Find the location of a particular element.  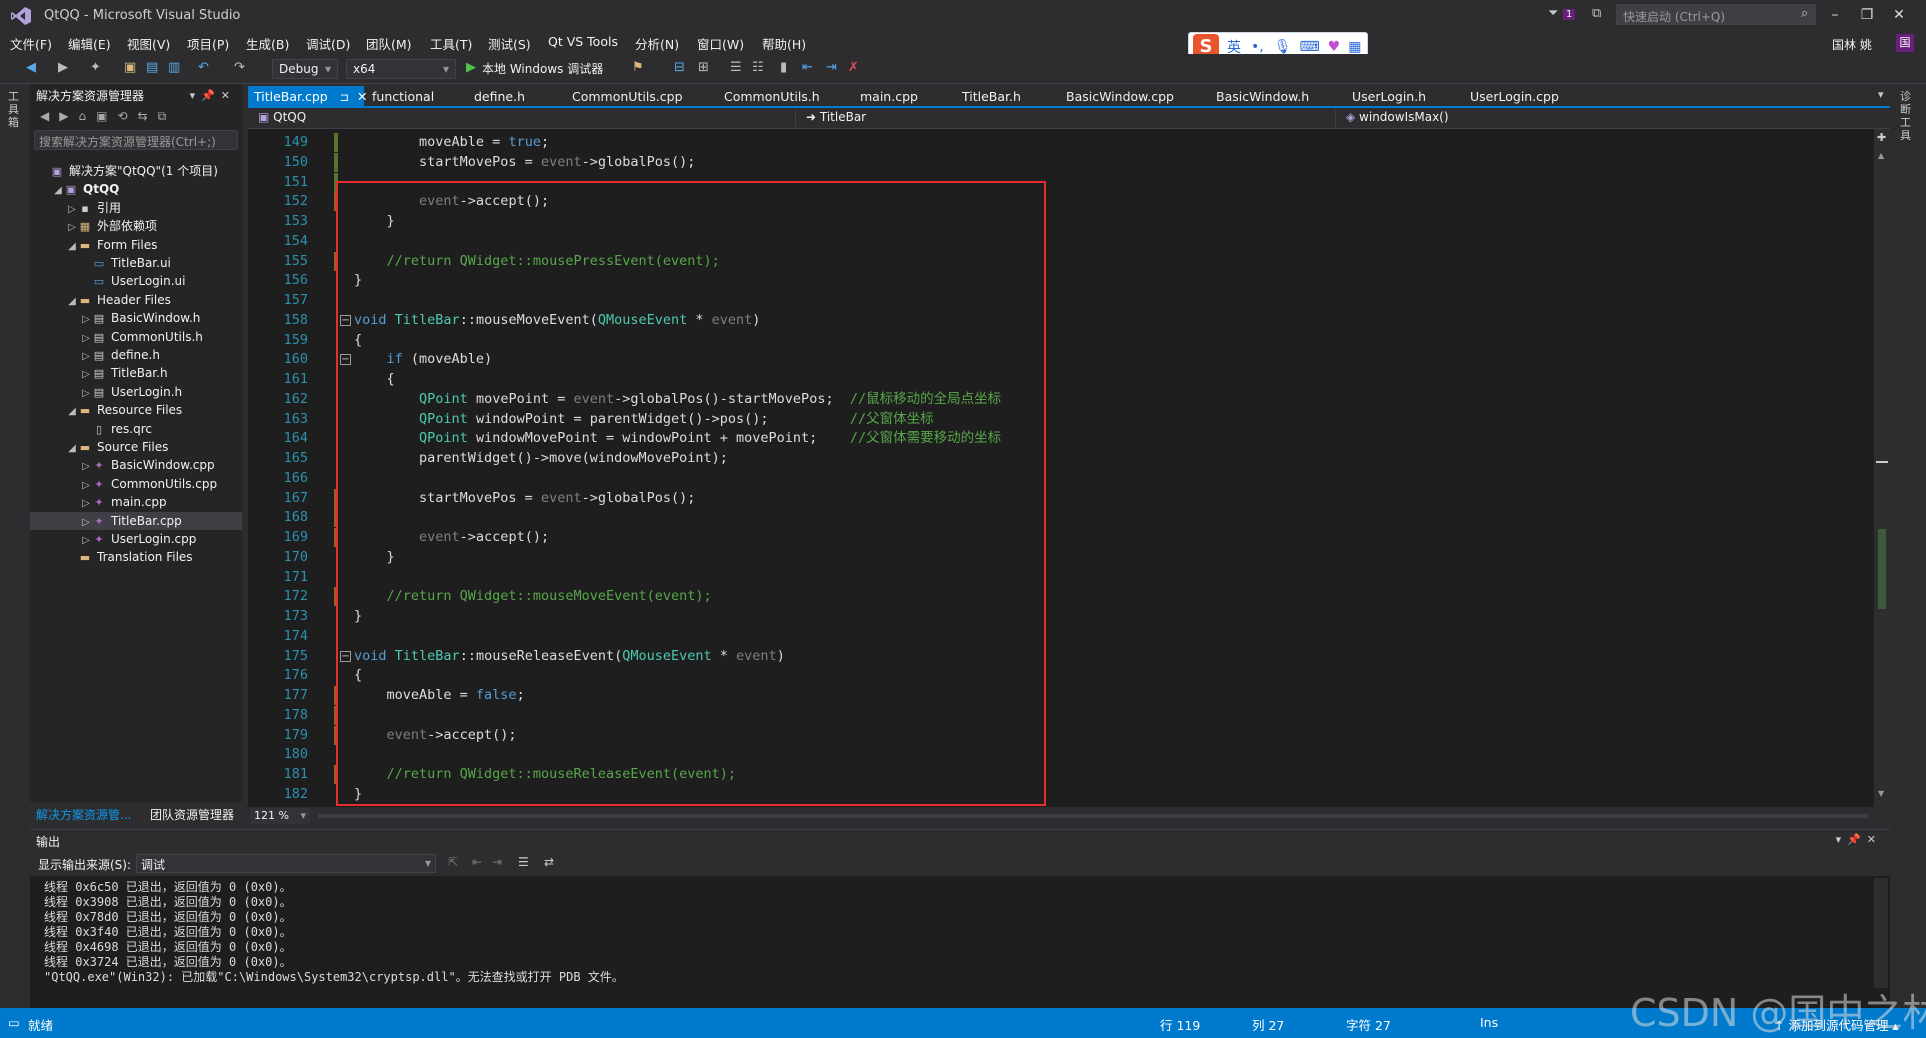

tree-item: ▷ ▤ TitleBar.h is located at coordinates (136, 373).